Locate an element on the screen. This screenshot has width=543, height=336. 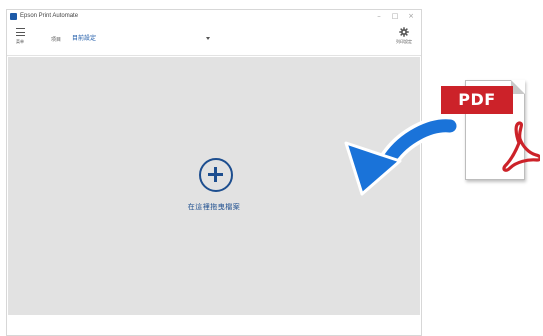
minimize-button: – is located at coordinates (379, 16).